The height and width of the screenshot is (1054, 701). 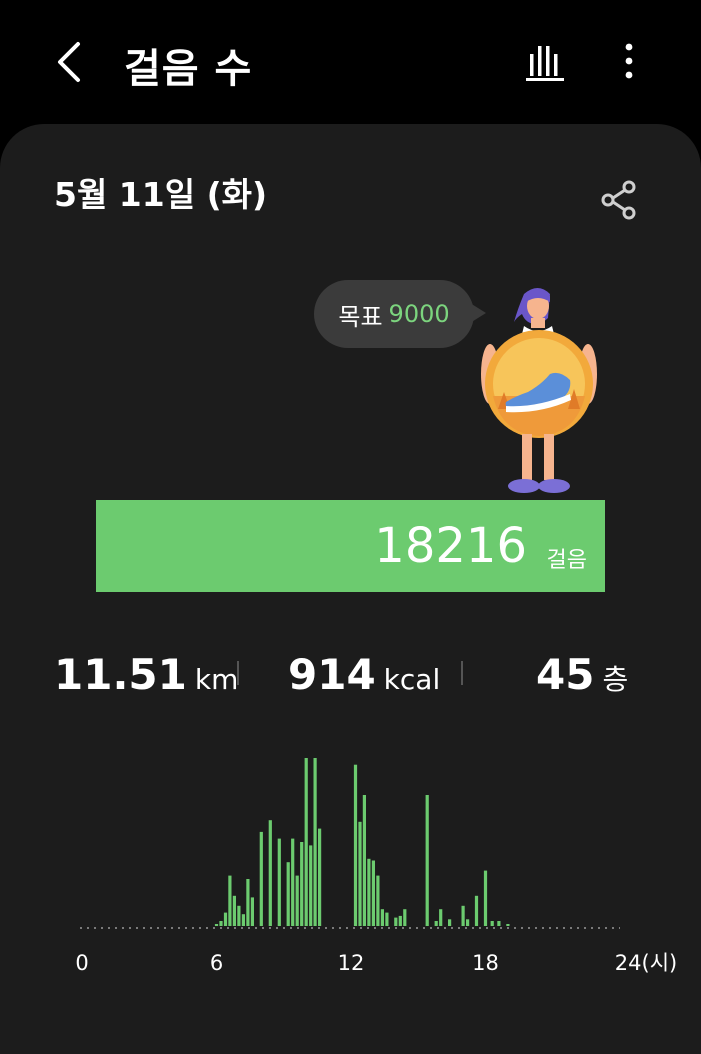 I want to click on more-options-button, so click(x=629, y=62).